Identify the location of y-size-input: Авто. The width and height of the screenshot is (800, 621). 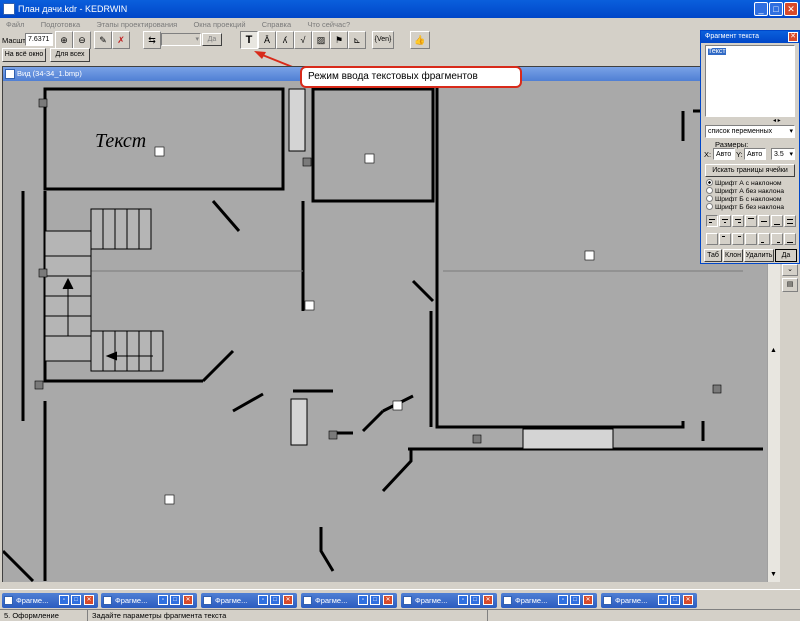
(755, 154).